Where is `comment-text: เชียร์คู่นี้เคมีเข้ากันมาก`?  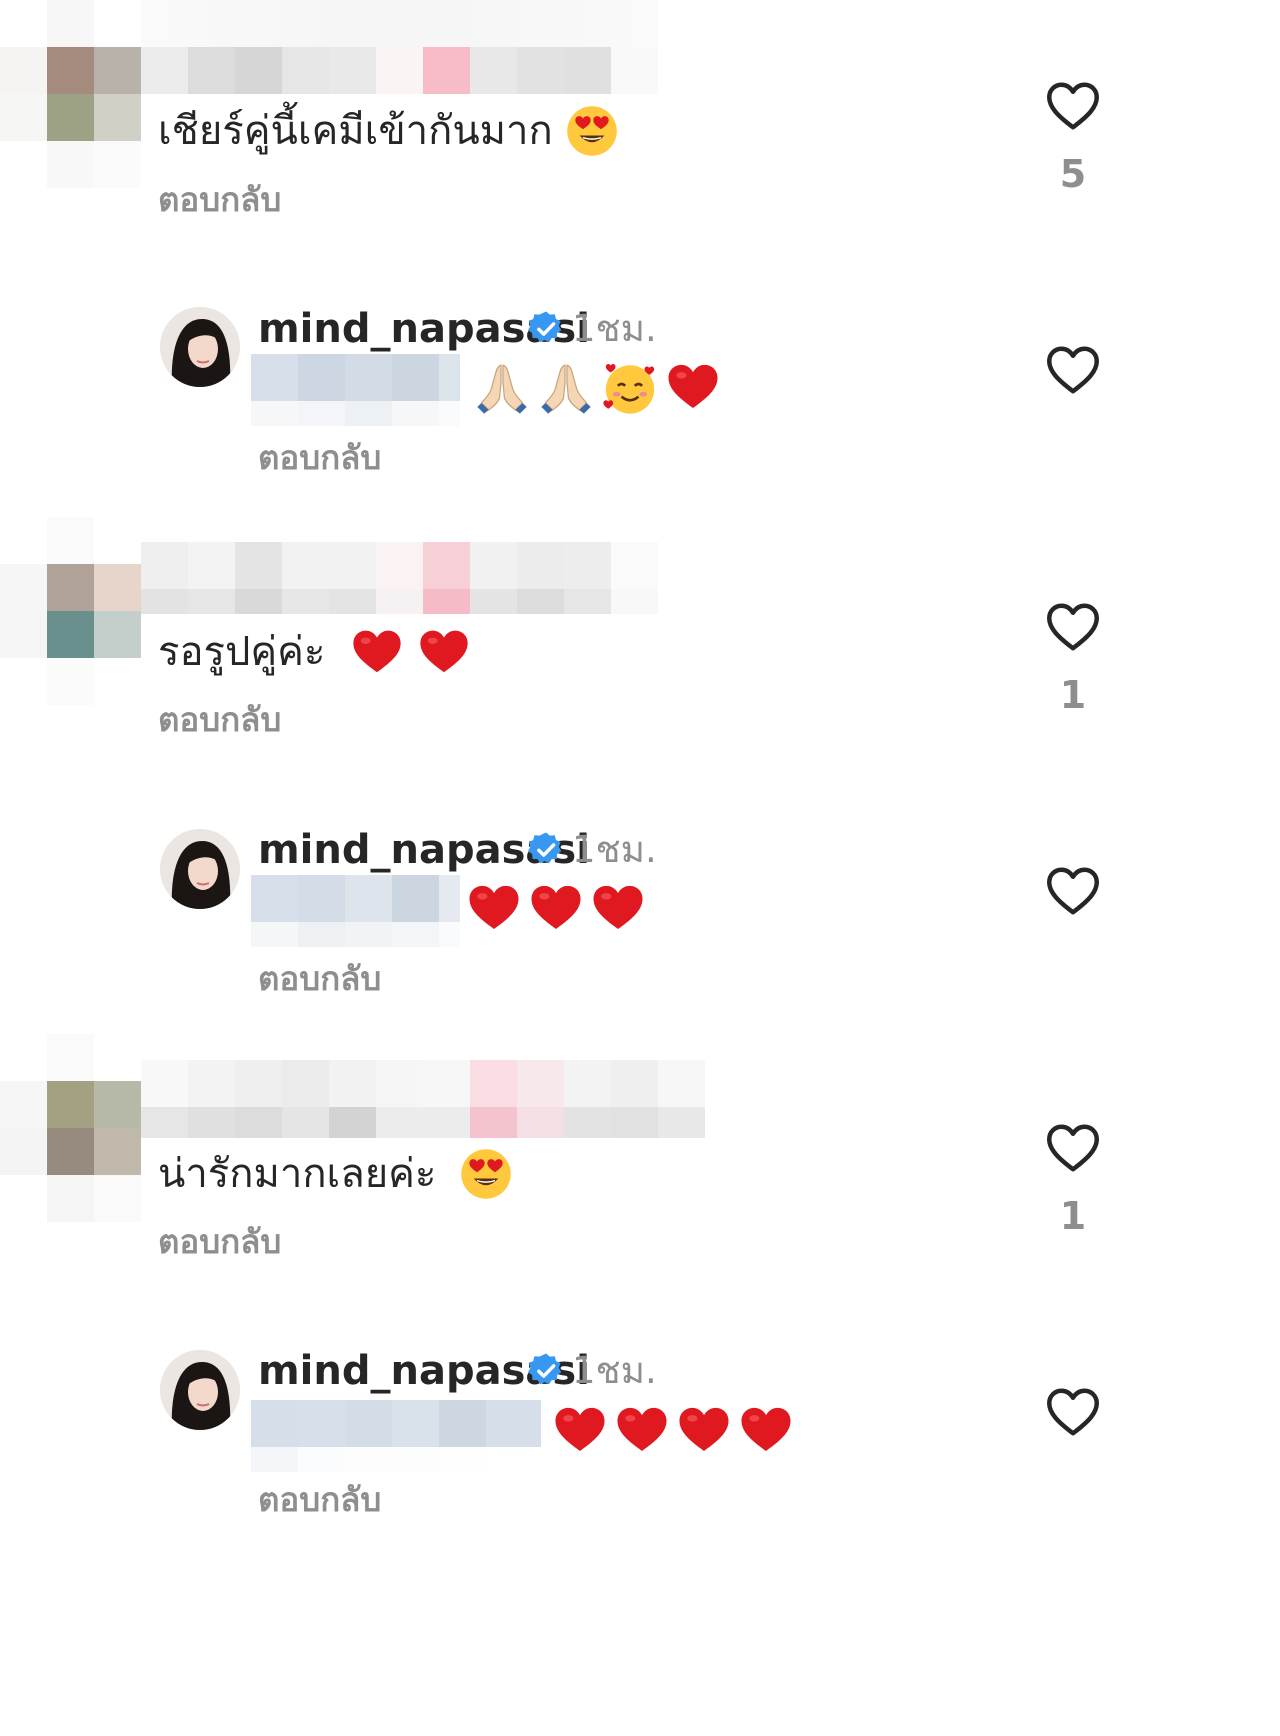
comment-text: เชียร์คู่นี้เคมีเข้ากันมาก is located at coordinates (388, 131).